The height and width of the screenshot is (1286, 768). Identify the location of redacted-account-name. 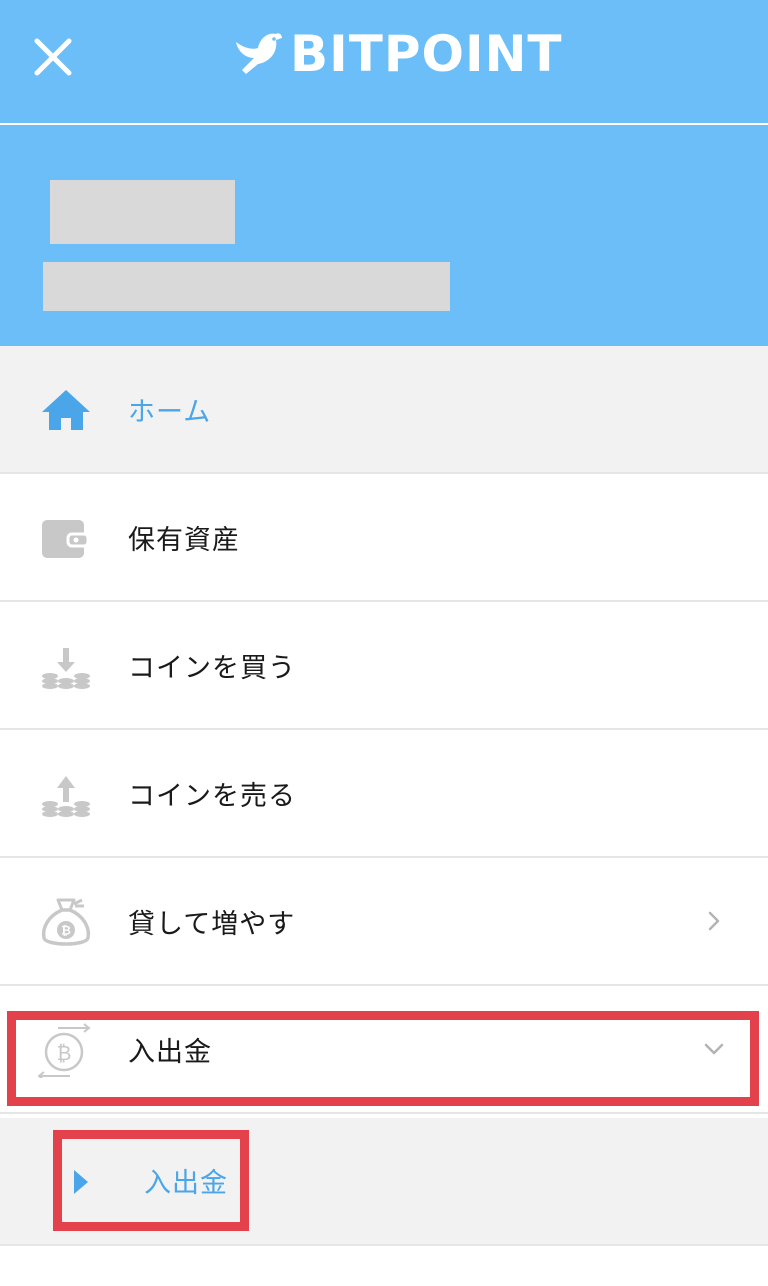
(142, 212).